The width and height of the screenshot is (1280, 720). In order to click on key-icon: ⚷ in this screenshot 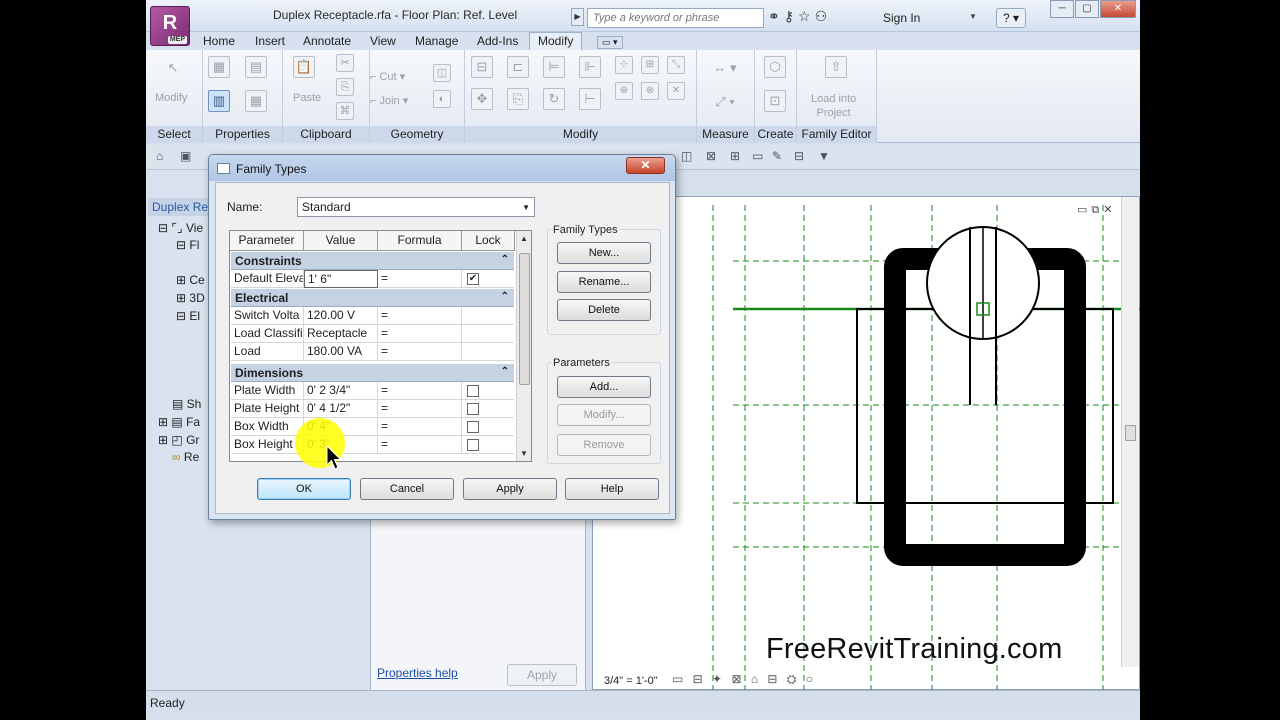, I will do `click(791, 16)`.